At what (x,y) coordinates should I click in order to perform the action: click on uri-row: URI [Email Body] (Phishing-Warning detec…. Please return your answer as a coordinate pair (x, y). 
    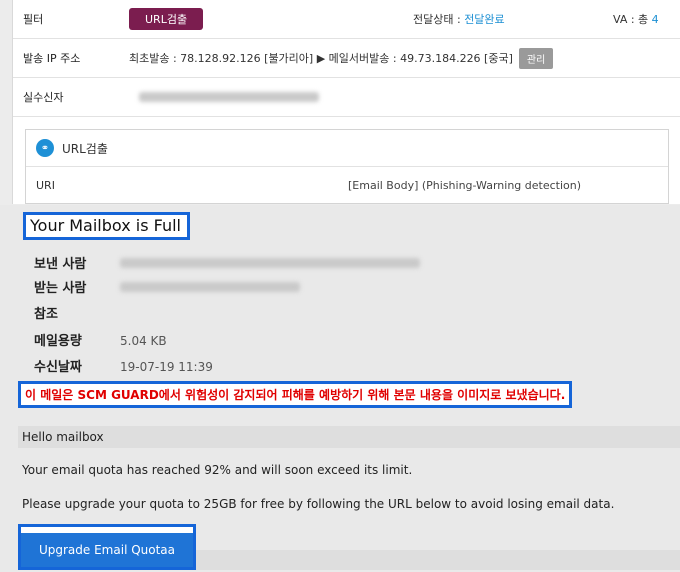
    Looking at the image, I should click on (347, 185).